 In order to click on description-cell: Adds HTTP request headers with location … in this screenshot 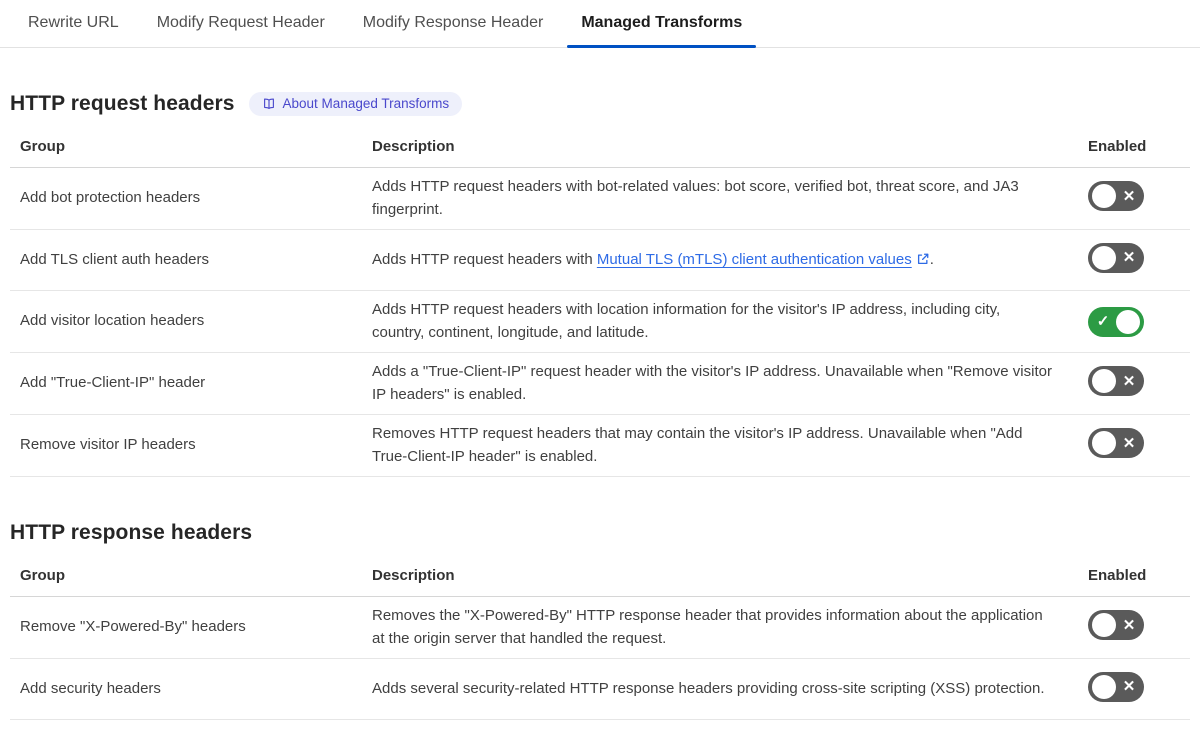, I will do `click(720, 321)`.